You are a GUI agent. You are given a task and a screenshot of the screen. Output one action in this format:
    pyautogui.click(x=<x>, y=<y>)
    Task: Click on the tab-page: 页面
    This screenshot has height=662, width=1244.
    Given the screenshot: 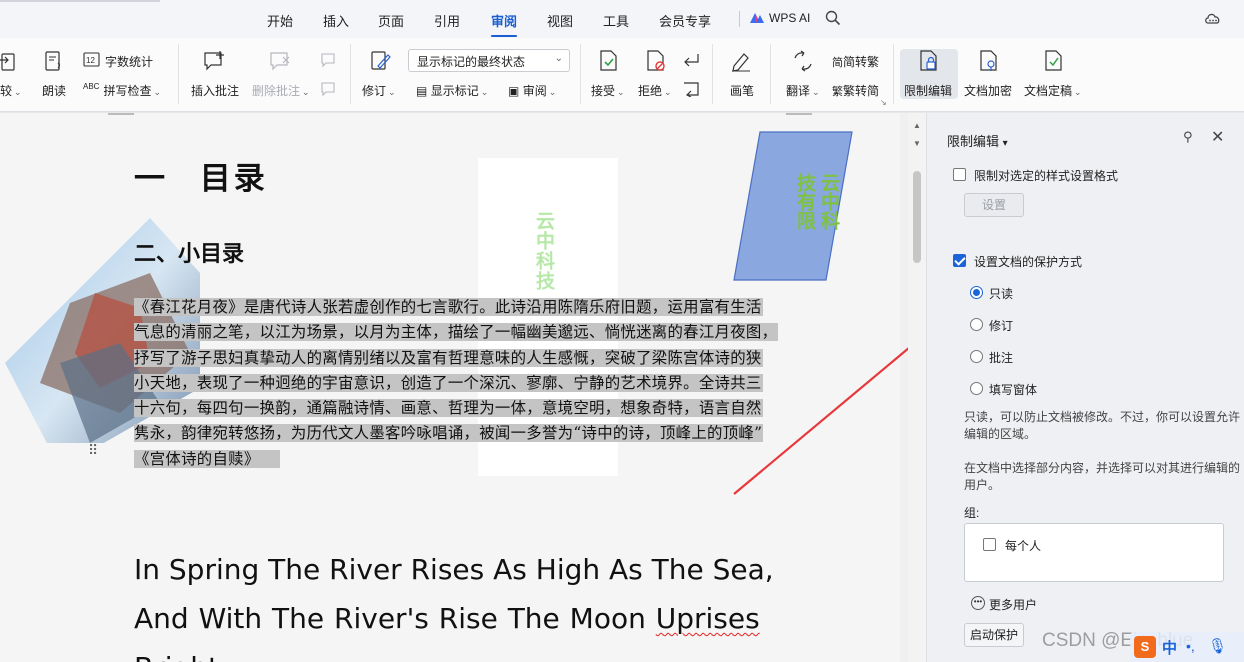 What is the action you would take?
    pyautogui.click(x=391, y=20)
    